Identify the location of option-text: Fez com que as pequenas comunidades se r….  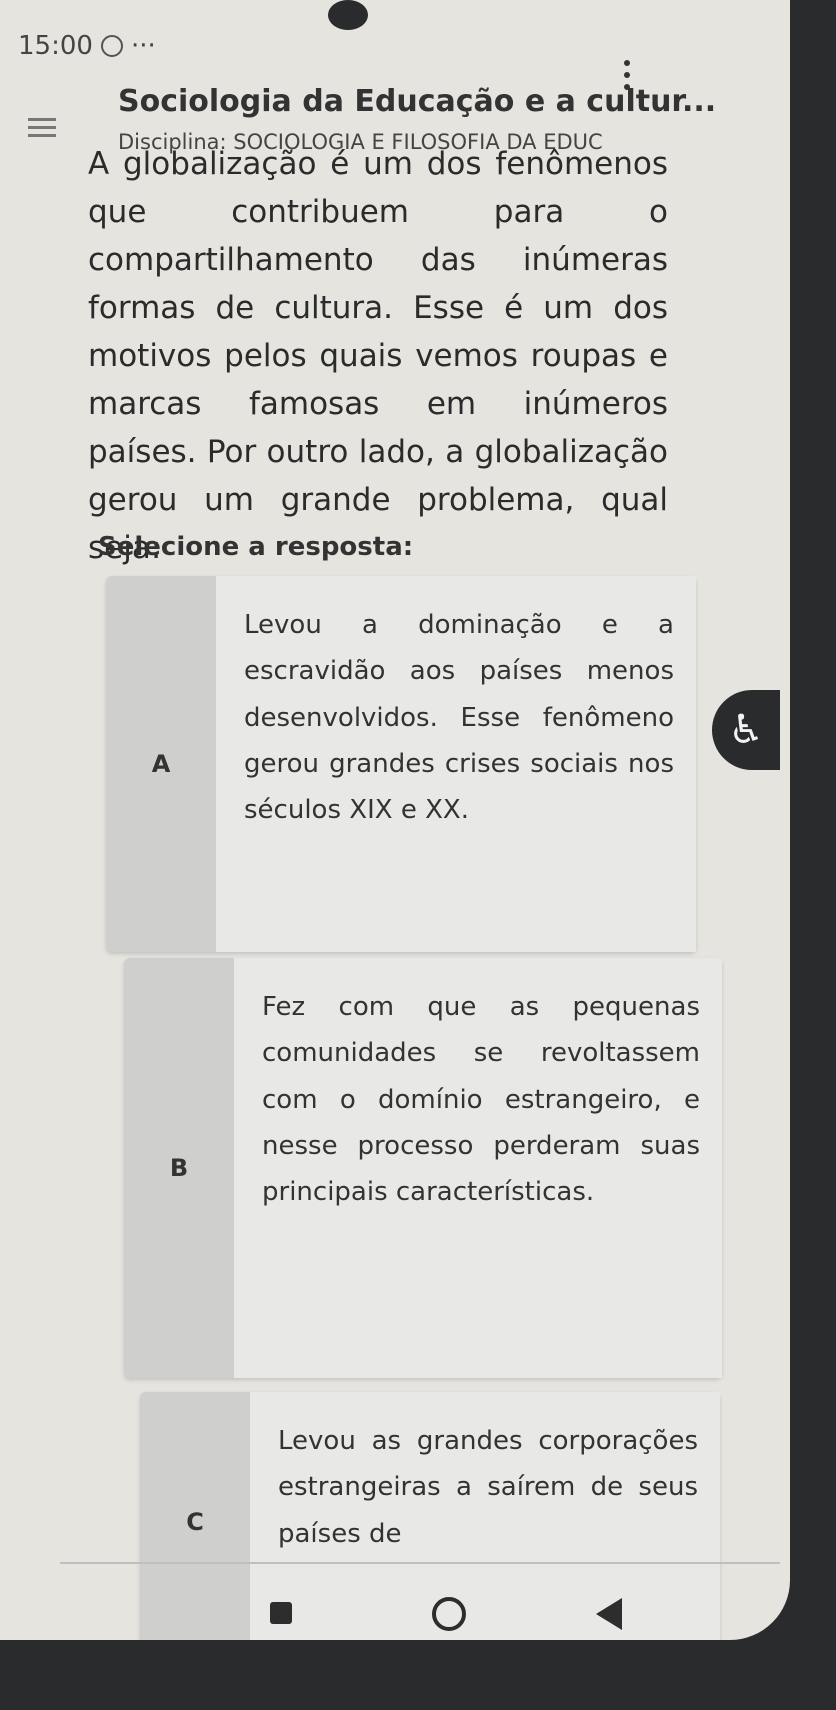
(478, 1168).